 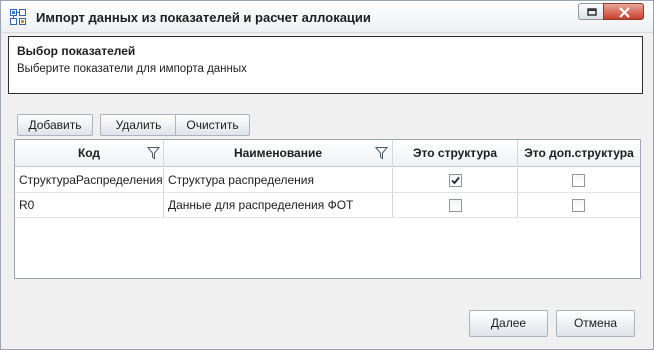 I want to click on close-button, so click(x=623, y=11).